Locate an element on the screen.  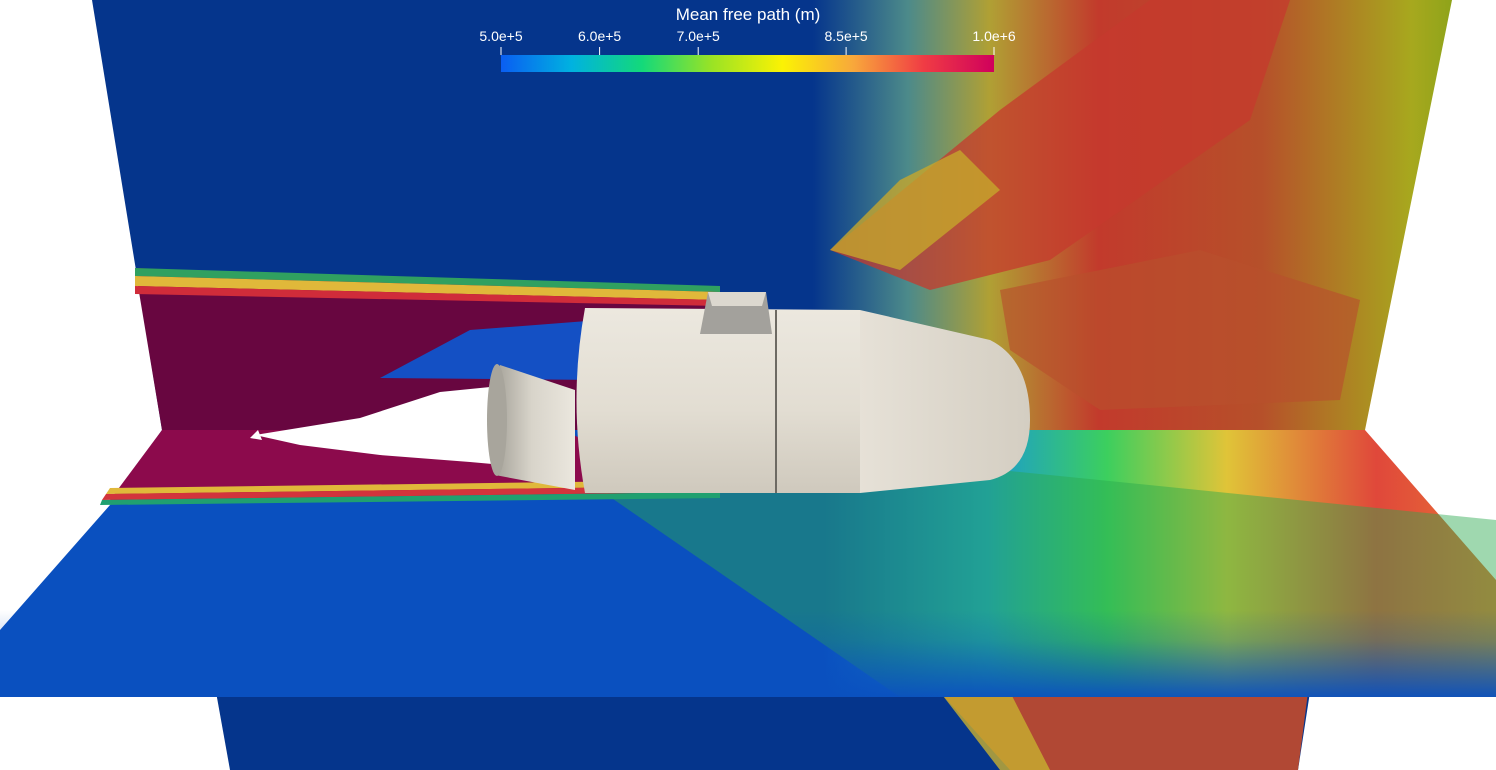
main-body is located at coordinates (718, 400).